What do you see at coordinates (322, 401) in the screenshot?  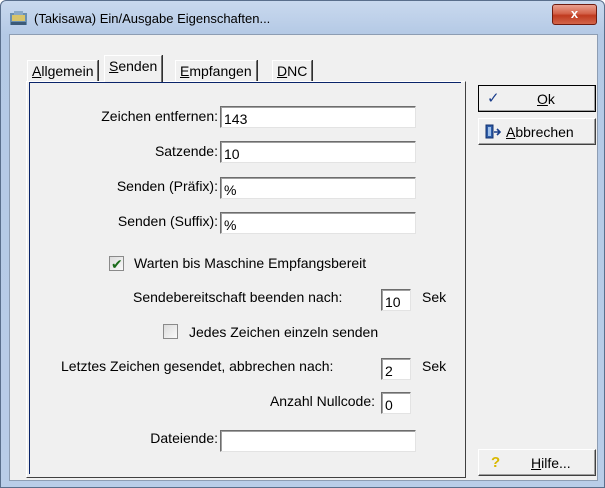 I see `anzahl-nullcode-label: Anzahl Nullcode:` at bounding box center [322, 401].